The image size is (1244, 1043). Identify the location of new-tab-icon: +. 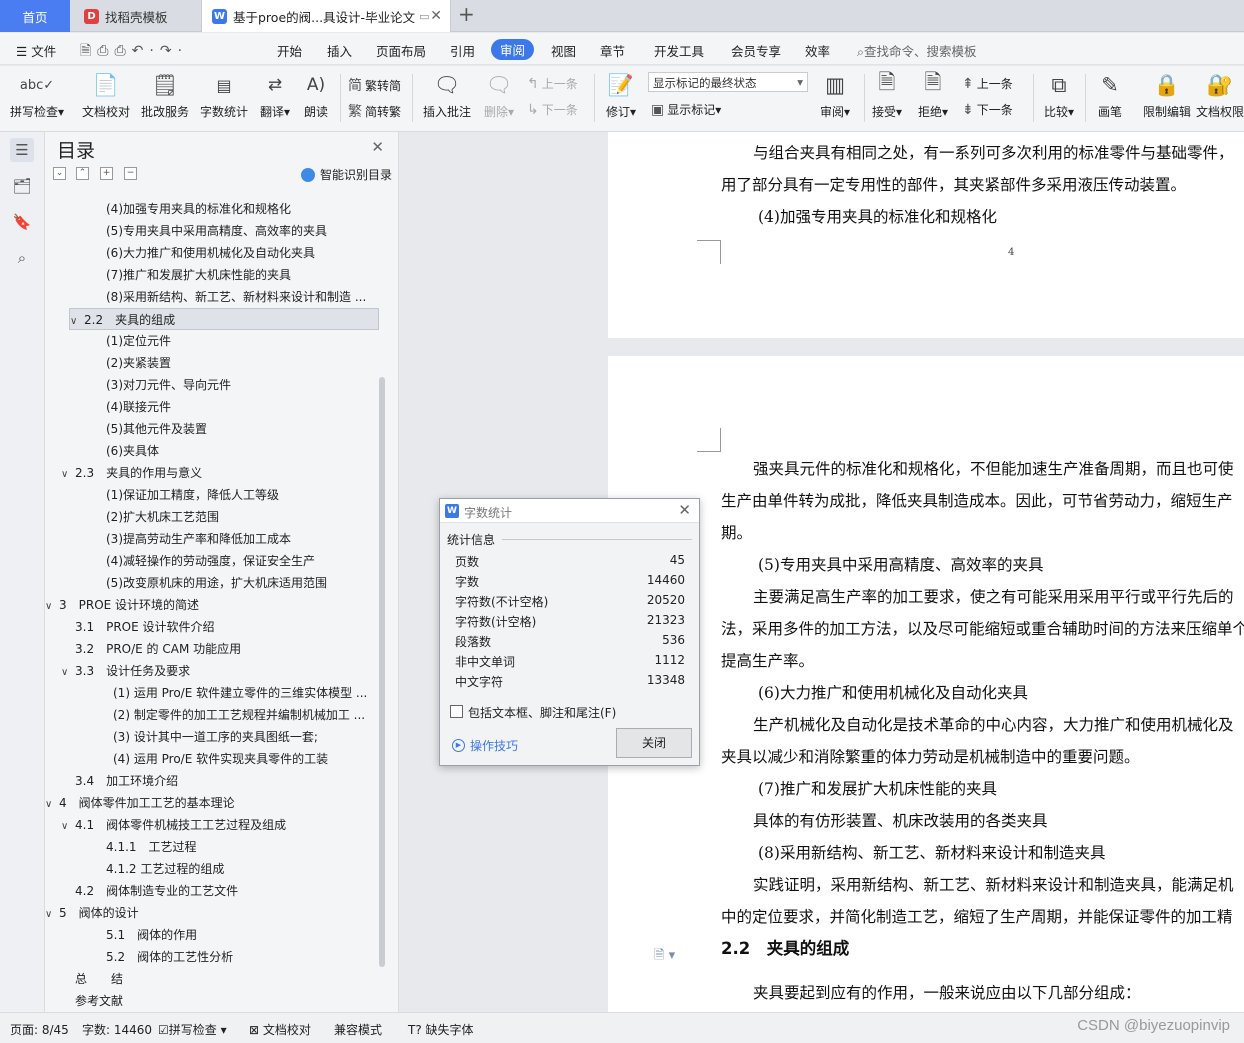
(466, 14).